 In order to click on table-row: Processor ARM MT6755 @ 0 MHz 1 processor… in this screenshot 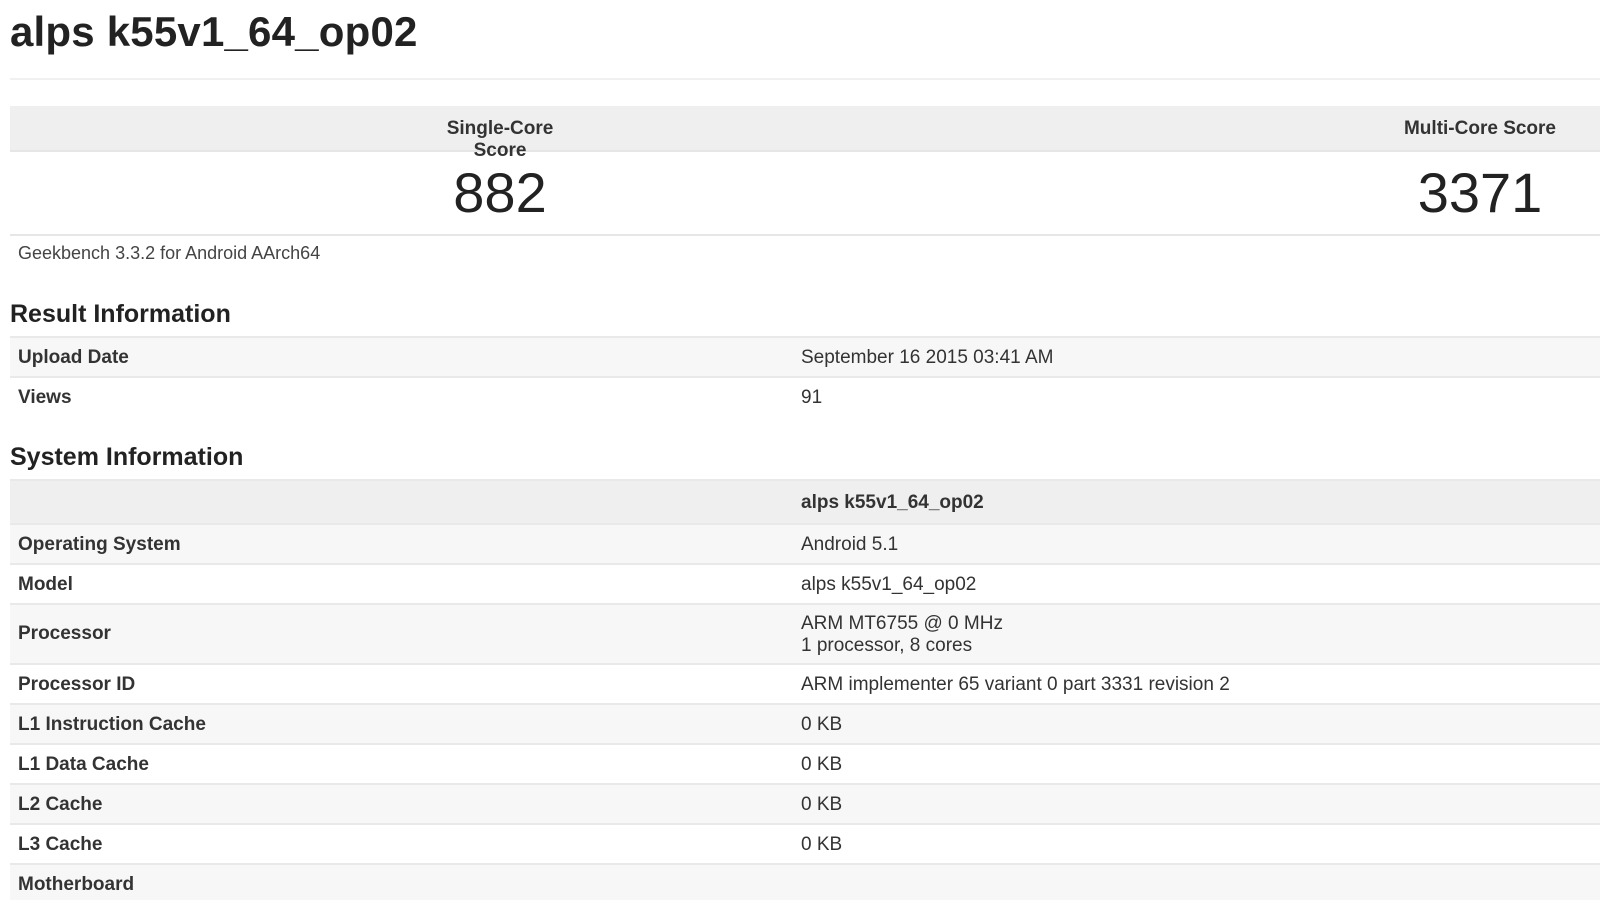, I will do `click(805, 633)`.